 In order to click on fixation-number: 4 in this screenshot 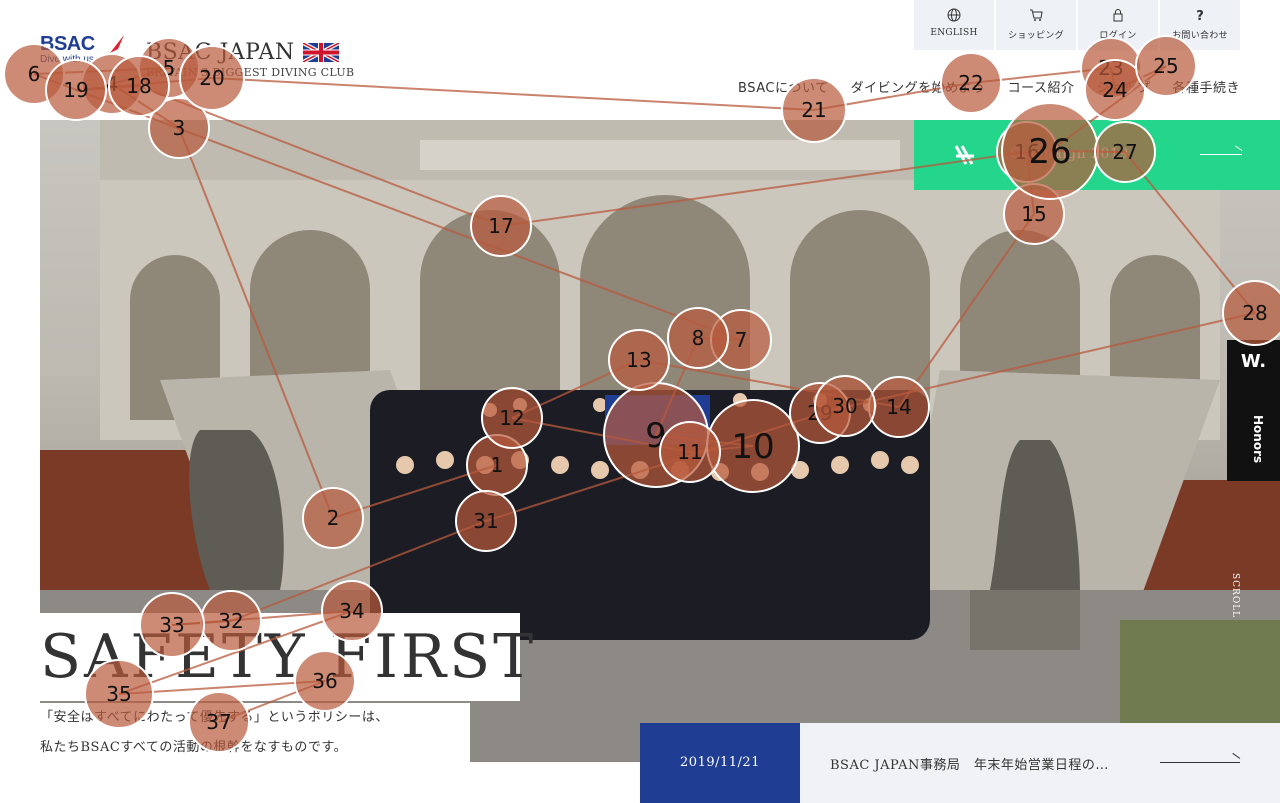, I will do `click(112, 84)`.